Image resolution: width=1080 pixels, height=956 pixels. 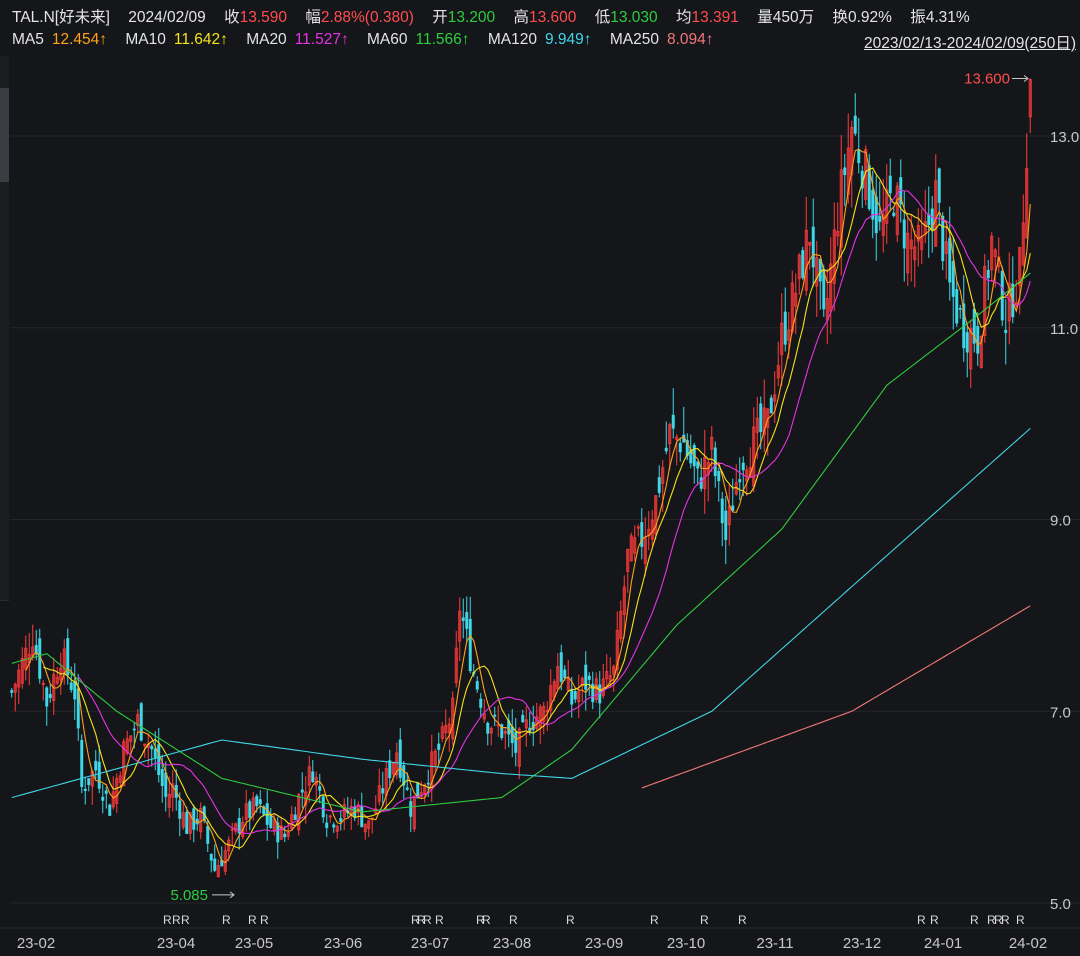 I want to click on high-annotation: 13.600, so click(x=987, y=78).